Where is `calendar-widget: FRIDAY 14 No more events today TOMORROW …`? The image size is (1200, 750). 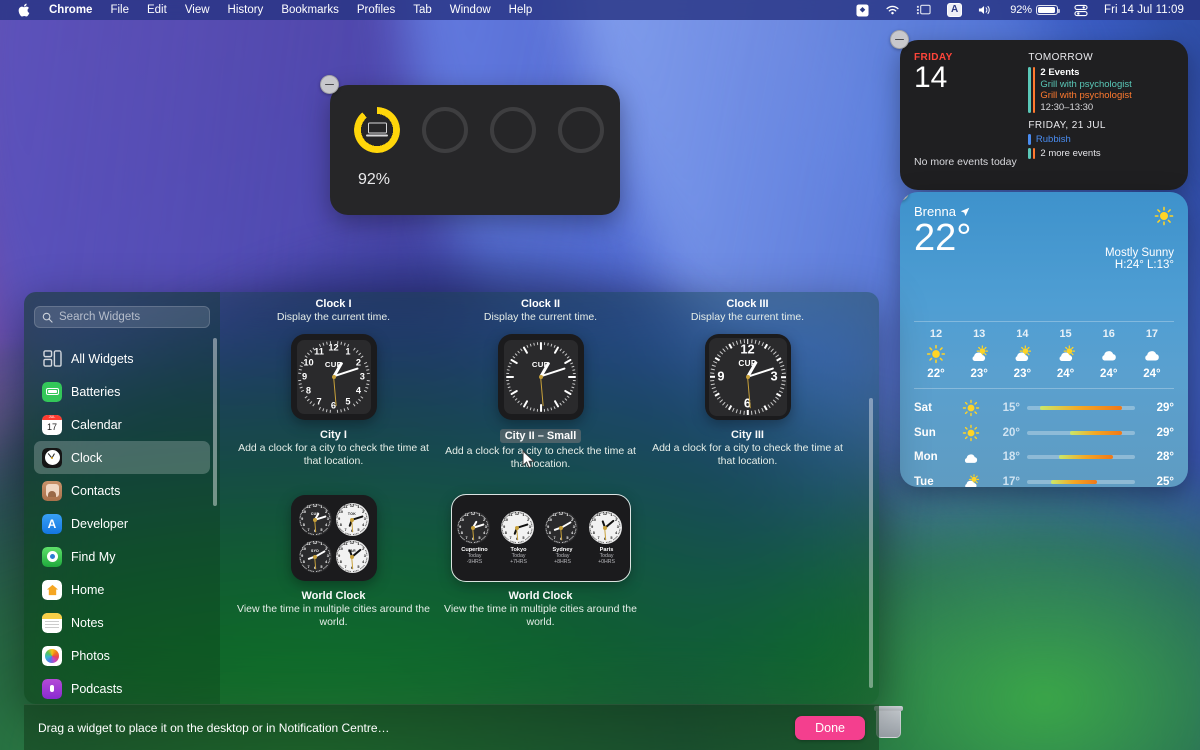 calendar-widget: FRIDAY 14 No more events today TOMORROW … is located at coordinates (1039, 110).